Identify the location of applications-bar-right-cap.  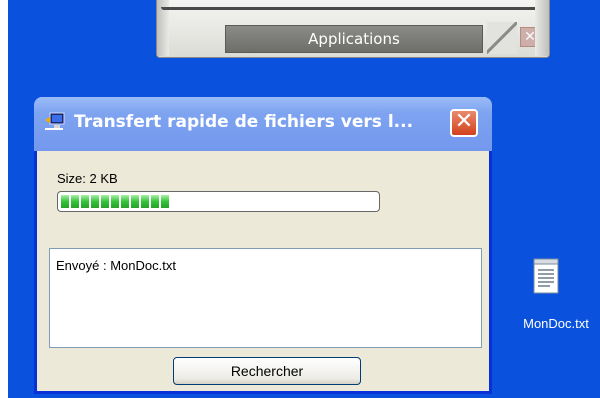
(542, 28).